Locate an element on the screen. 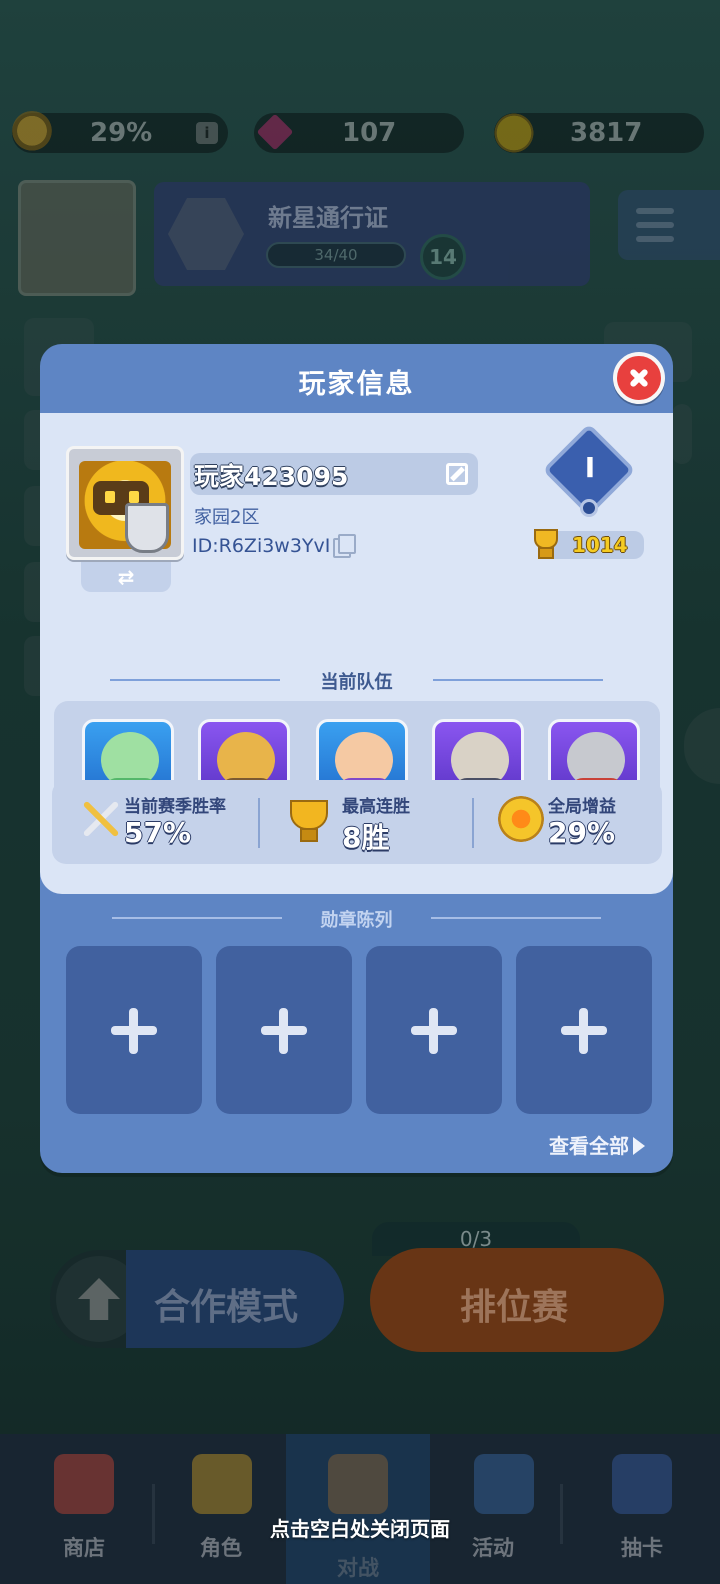  player-name: 玩家423095 is located at coordinates (271, 476).